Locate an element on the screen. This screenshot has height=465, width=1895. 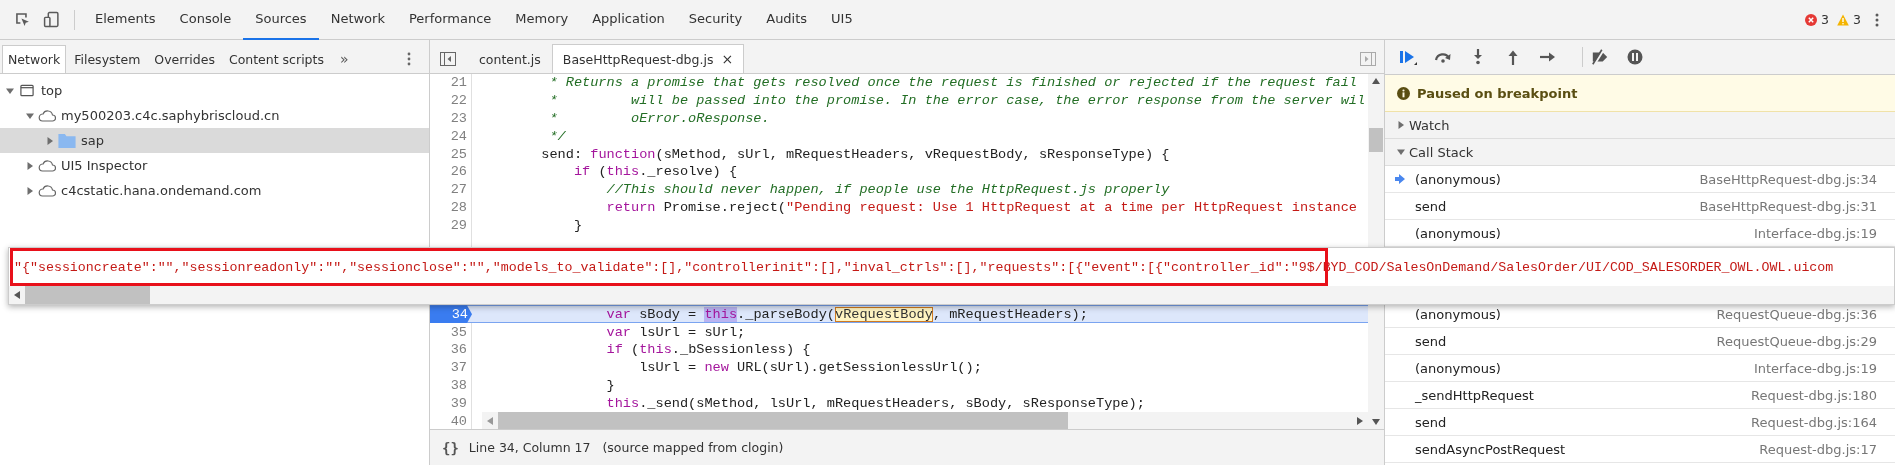
code-line: this._send(sMethod, lsUrl, mRequestHeaders, sBody, sResponseType); is located at coordinates (875, 403).